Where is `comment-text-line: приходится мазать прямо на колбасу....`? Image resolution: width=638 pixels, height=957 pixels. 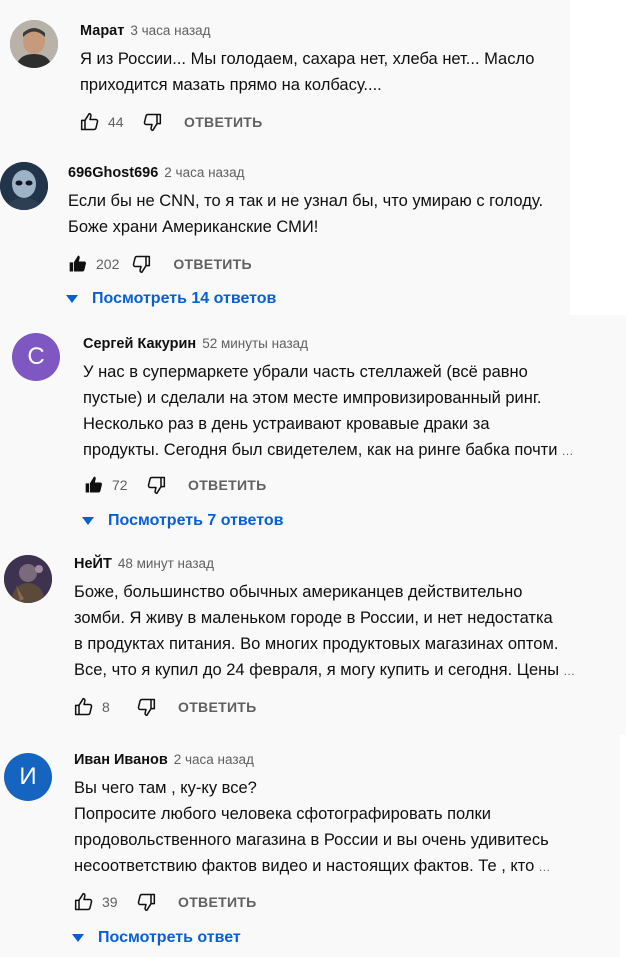
comment-text-line: приходится мазать прямо на колбасу.... is located at coordinates (231, 85).